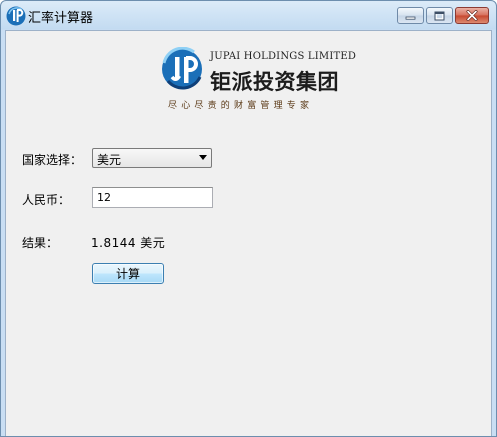  I want to click on title-bar: 汇率计算器, so click(248, 16).